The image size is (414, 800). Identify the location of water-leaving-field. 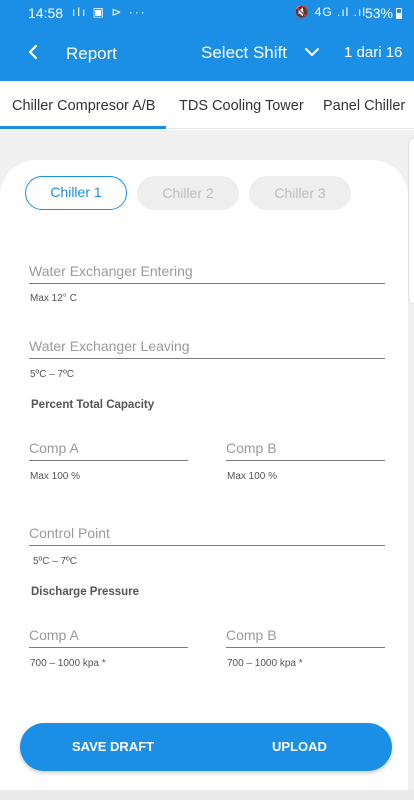
(207, 346).